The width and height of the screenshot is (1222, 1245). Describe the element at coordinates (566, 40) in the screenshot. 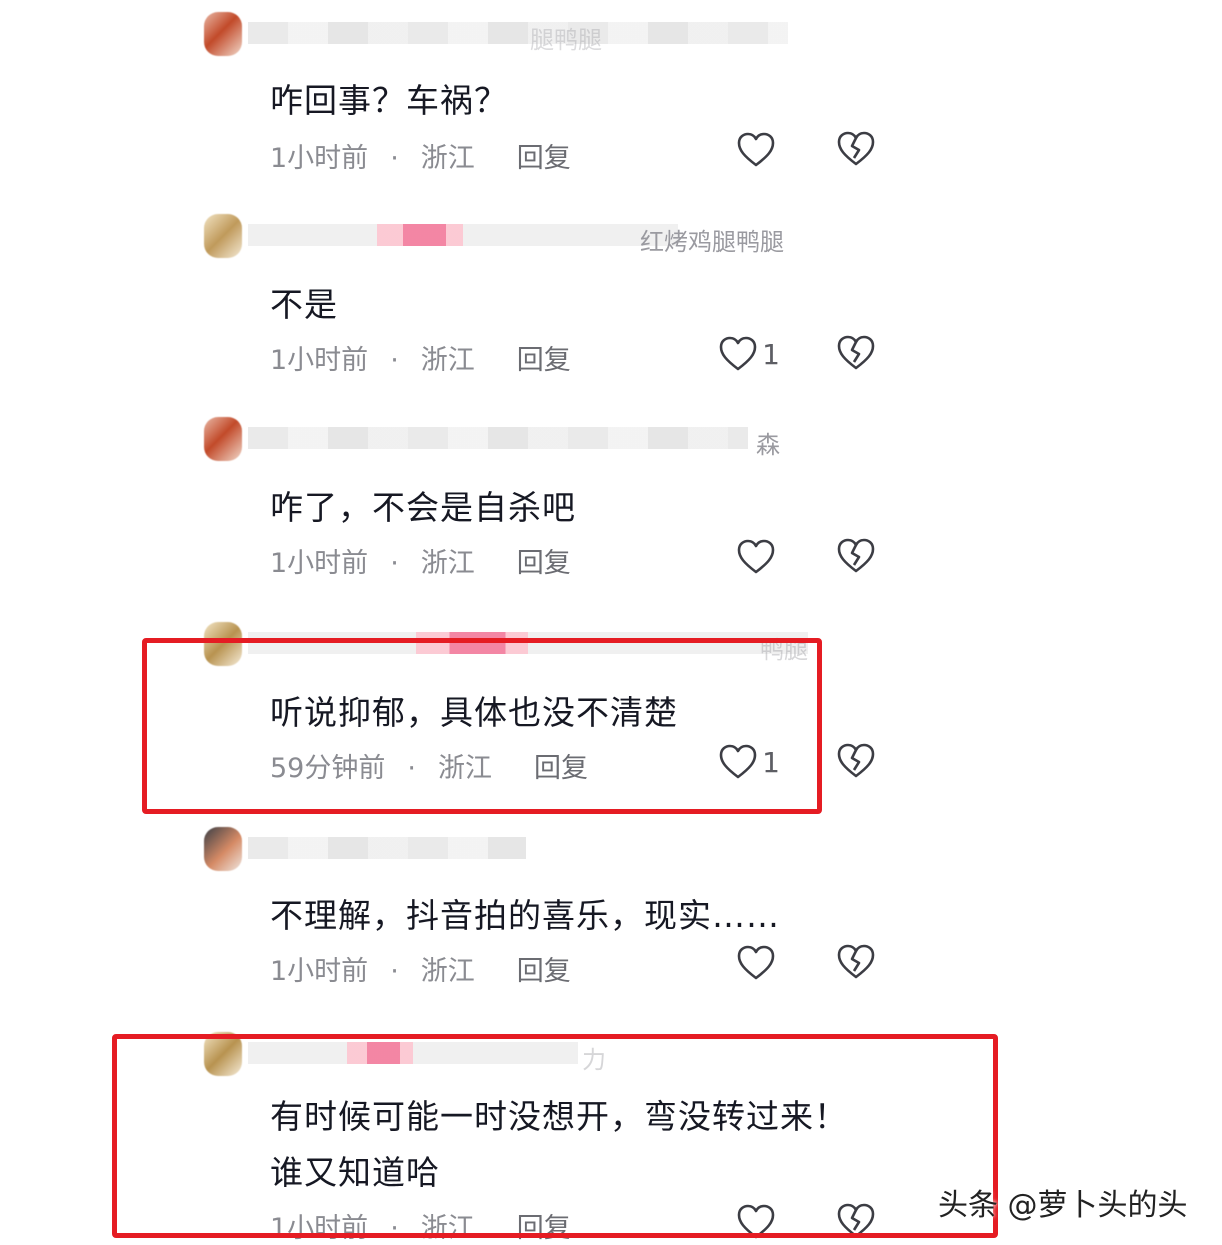

I see `username-suffix: 腿鸭腿` at that location.